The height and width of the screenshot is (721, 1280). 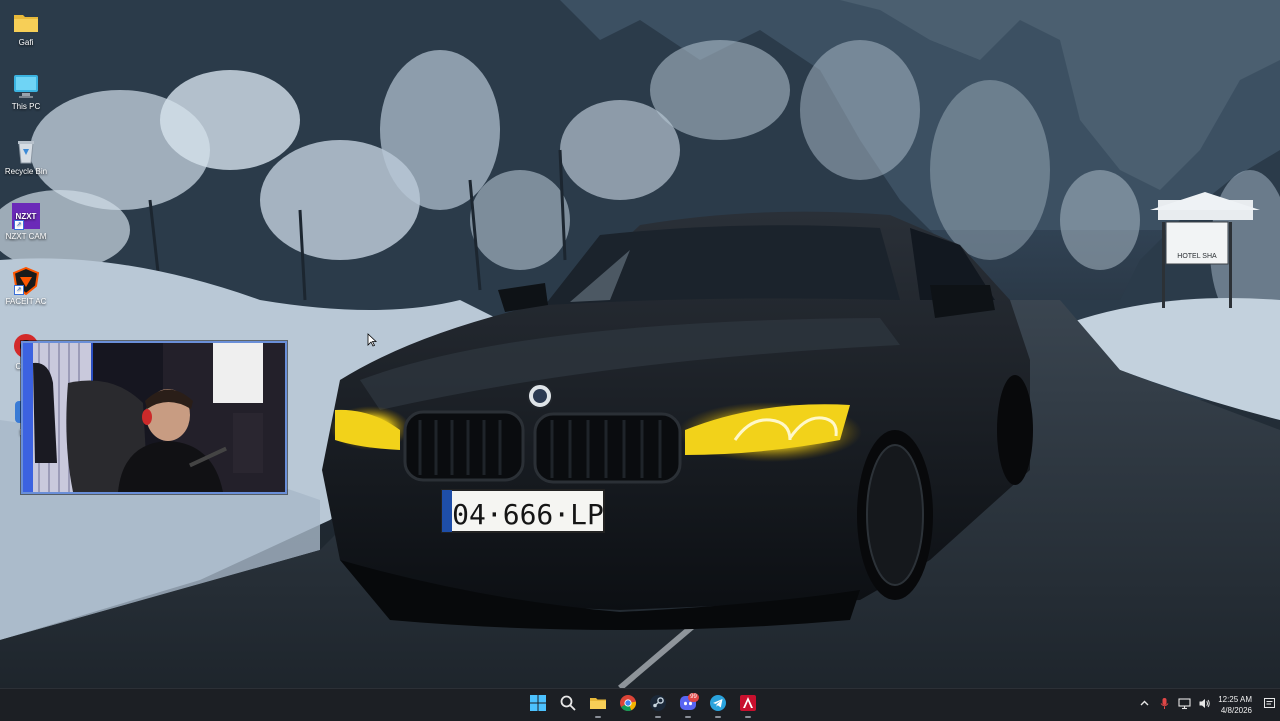 I want to click on start-button, so click(x=538, y=705).